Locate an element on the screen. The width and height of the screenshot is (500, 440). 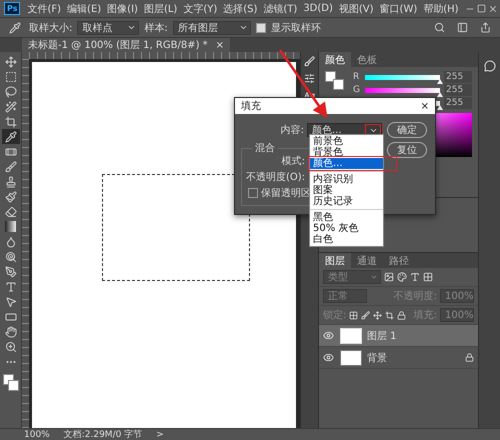
layer-row: 背景 is located at coordinates (398, 358).